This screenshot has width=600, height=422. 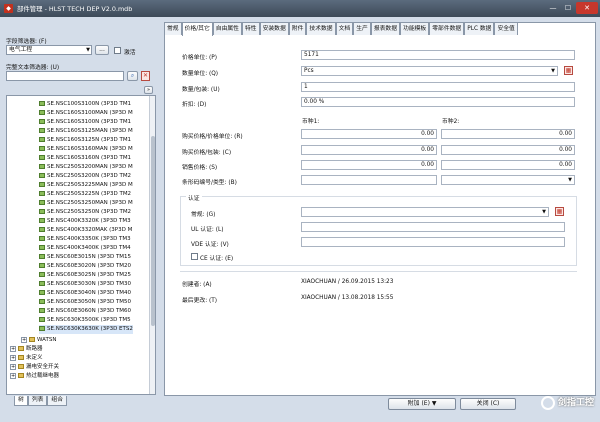 What do you see at coordinates (344, 28) in the screenshot?
I see `tab-documents: 文档` at bounding box center [344, 28].